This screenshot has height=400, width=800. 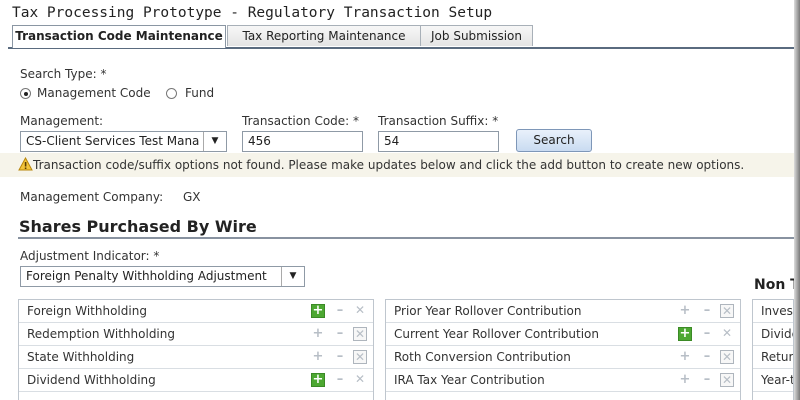 What do you see at coordinates (301, 121) in the screenshot?
I see `transaction-code-label: Transaction Code: *` at bounding box center [301, 121].